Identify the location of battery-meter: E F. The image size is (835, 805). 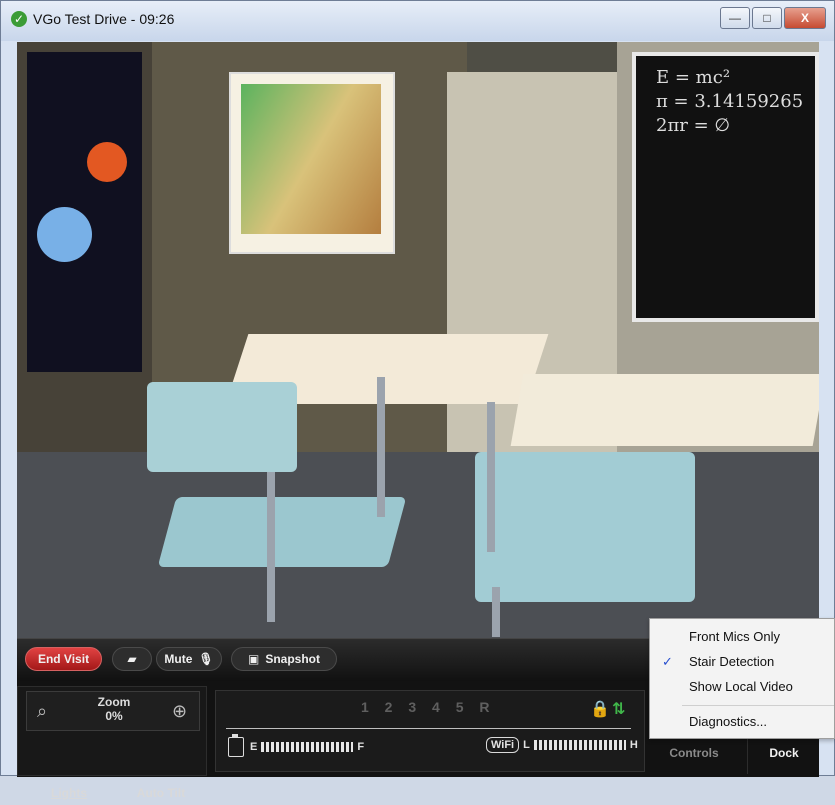
(296, 745).